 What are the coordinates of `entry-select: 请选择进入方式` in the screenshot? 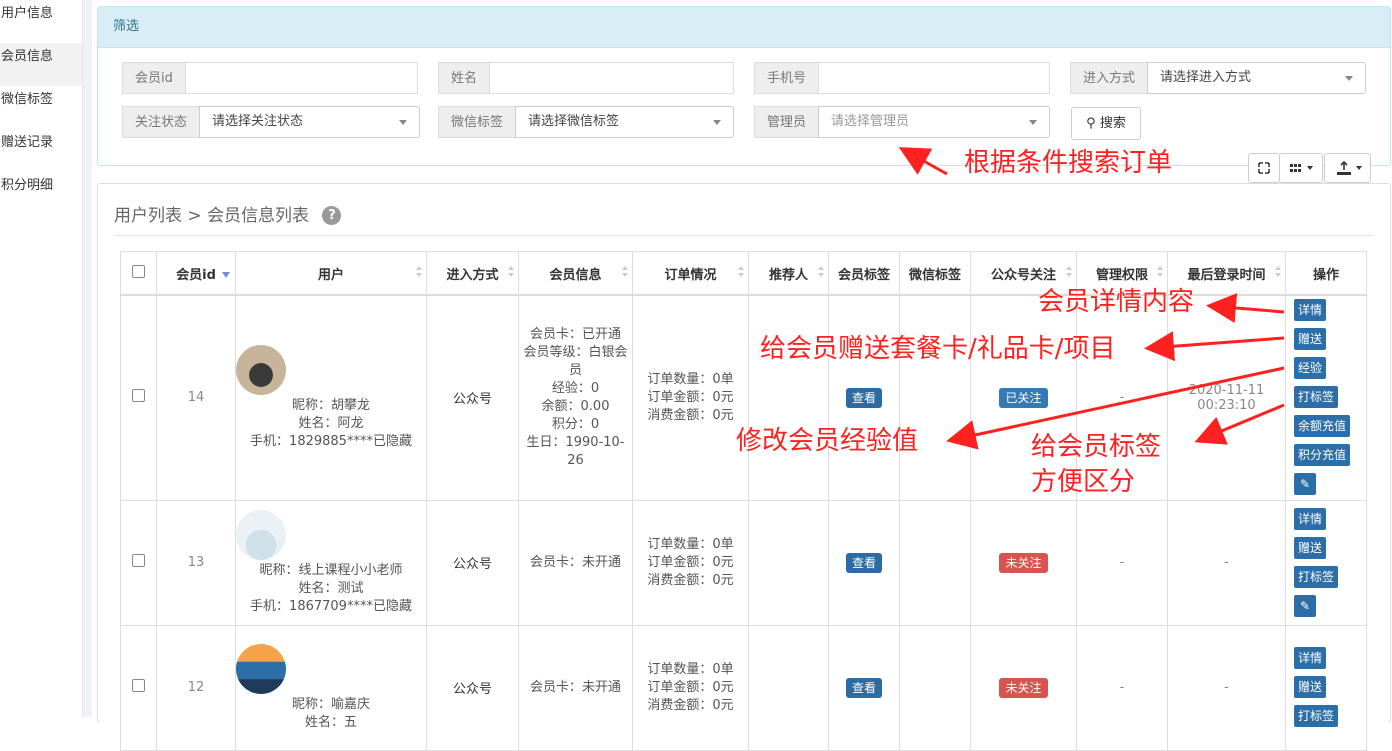 It's located at (1256, 78).